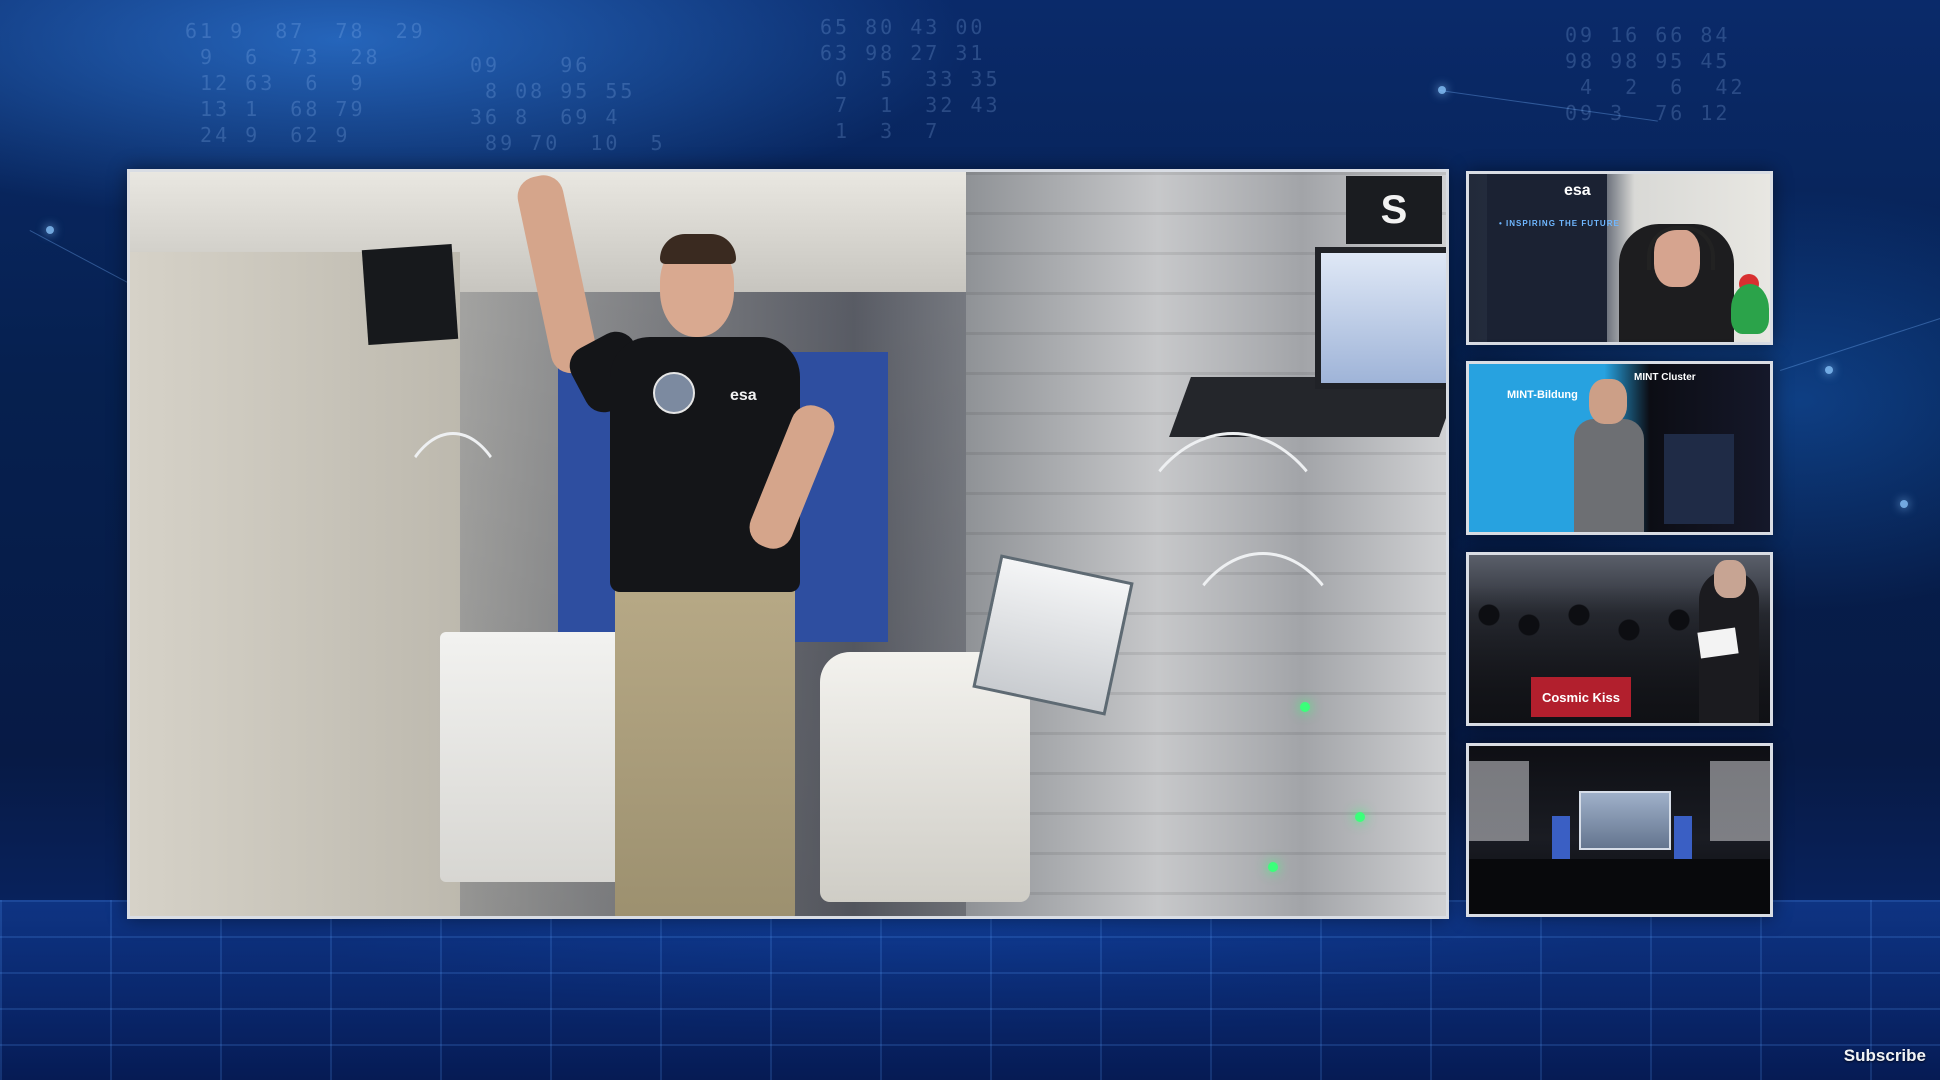 This screenshot has width=1940, height=1080. I want to click on auditorium-audience, so click(1619, 886).